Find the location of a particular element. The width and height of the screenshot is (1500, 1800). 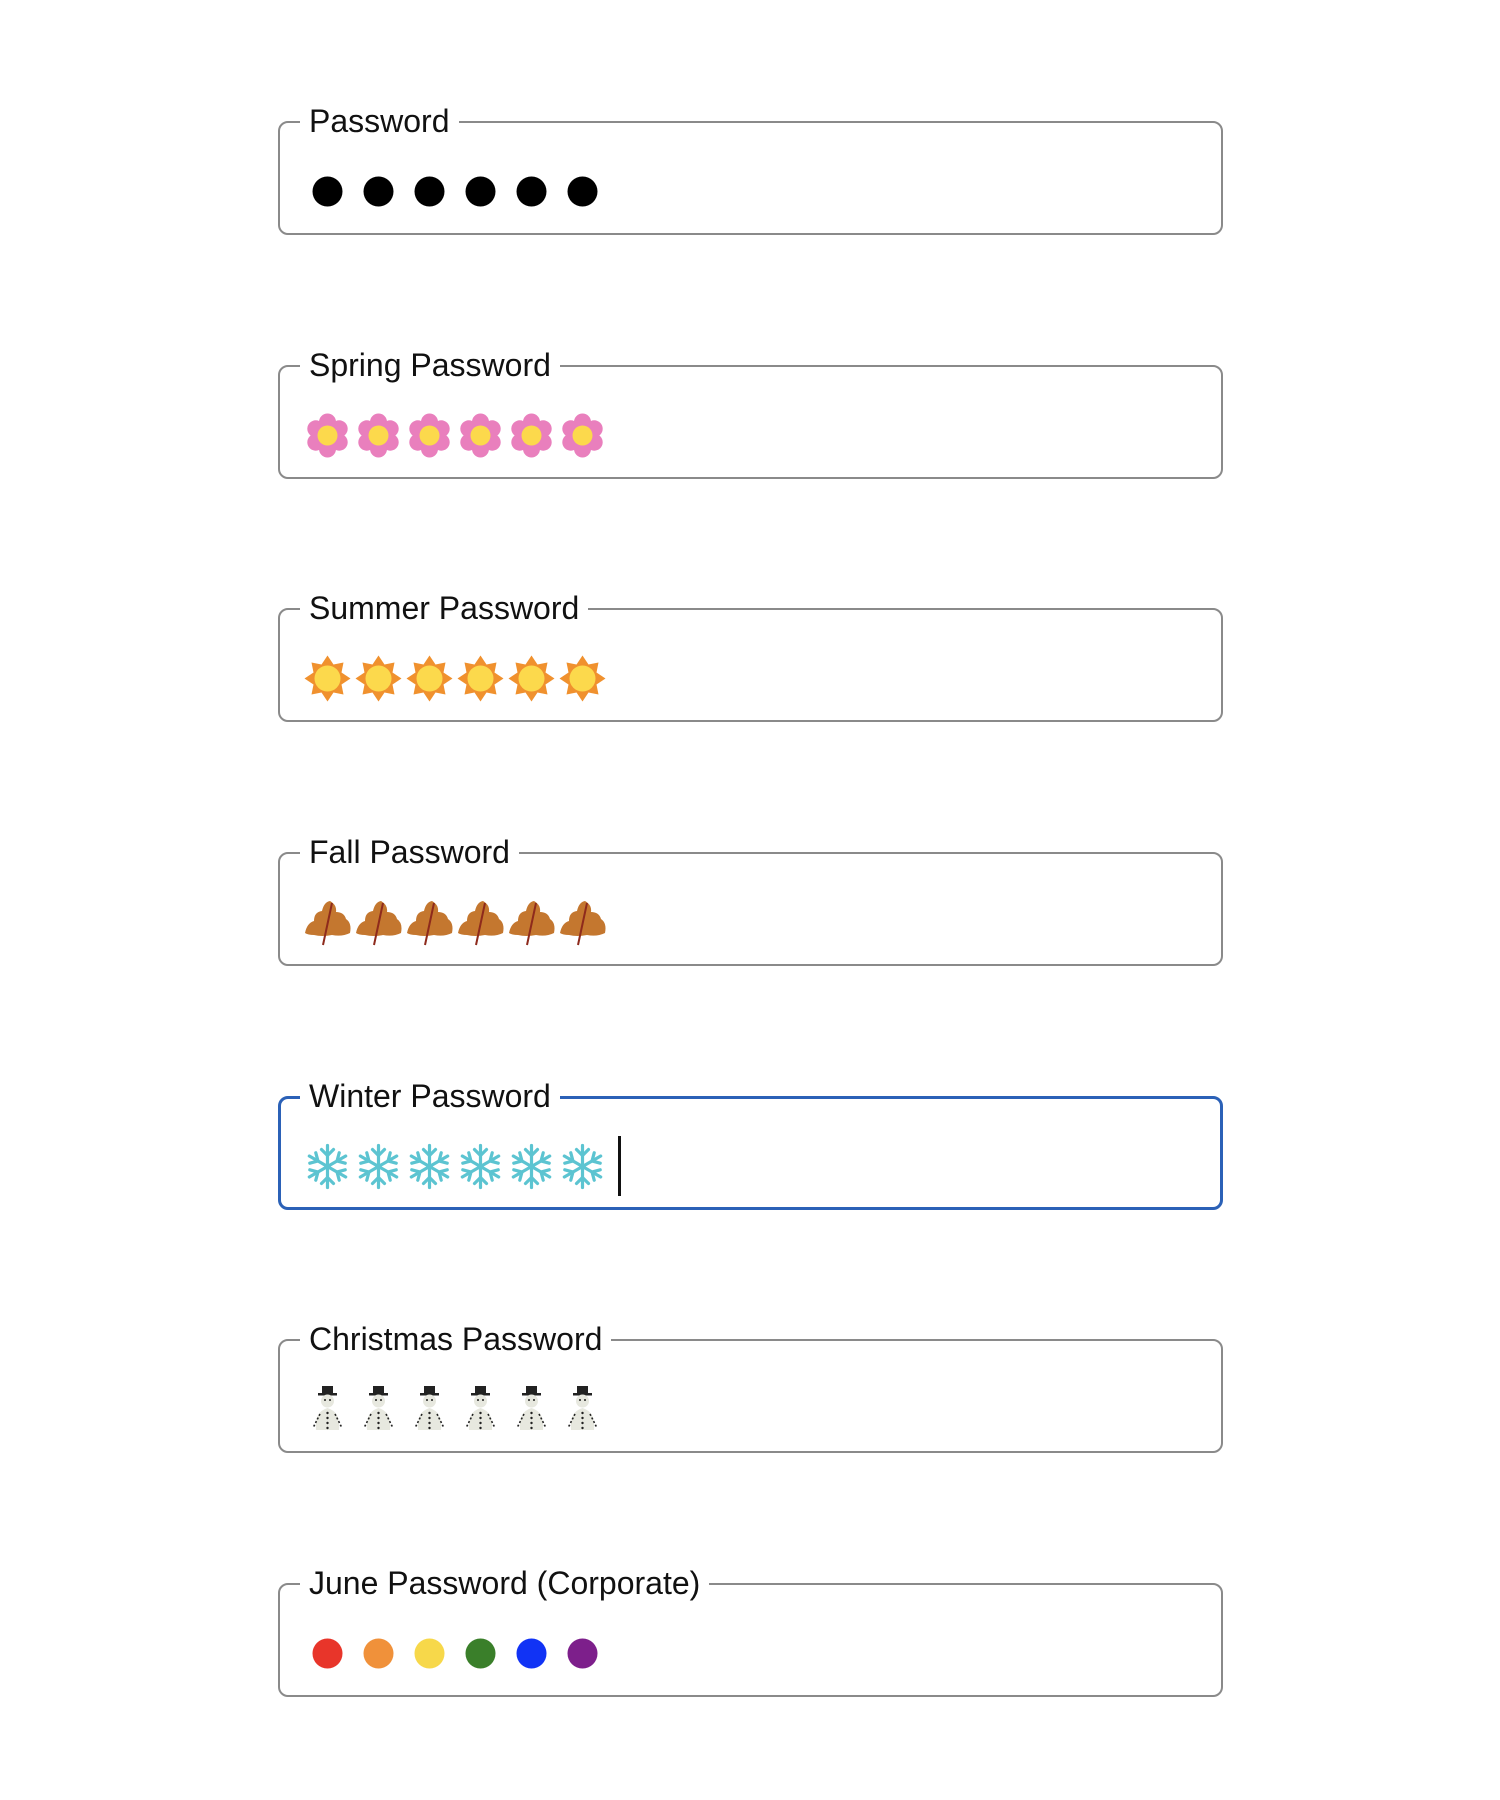

red-dot-icon is located at coordinates (327, 1653).